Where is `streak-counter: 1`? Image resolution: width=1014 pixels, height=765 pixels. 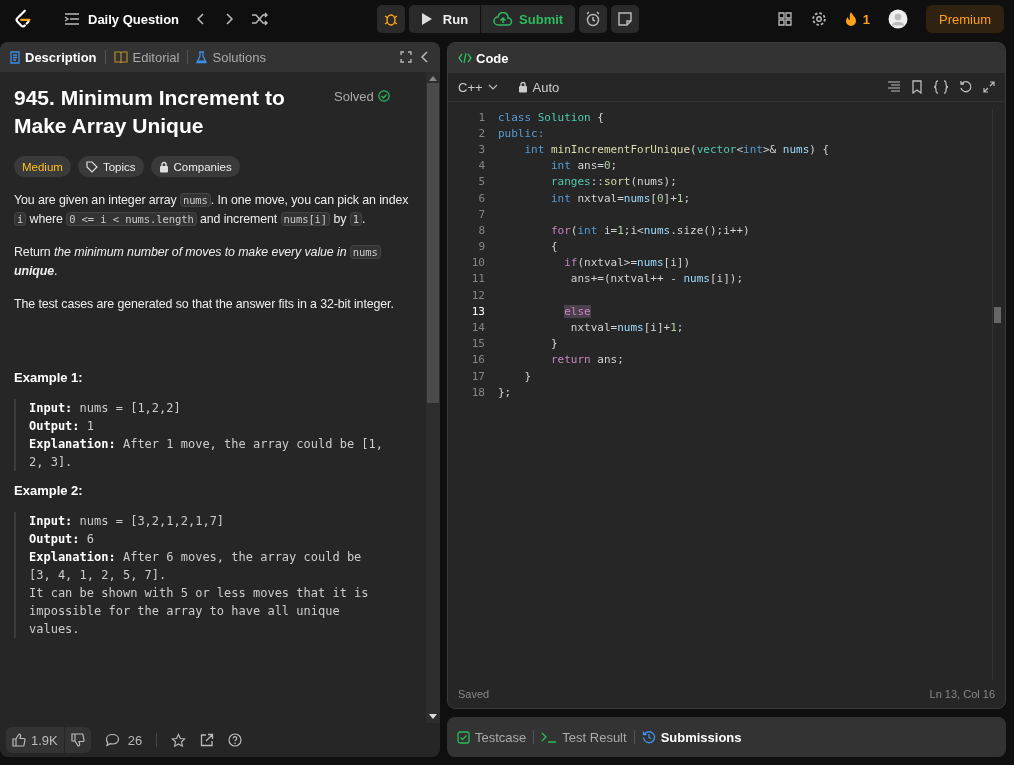
streak-counter: 1 is located at coordinates (857, 19).